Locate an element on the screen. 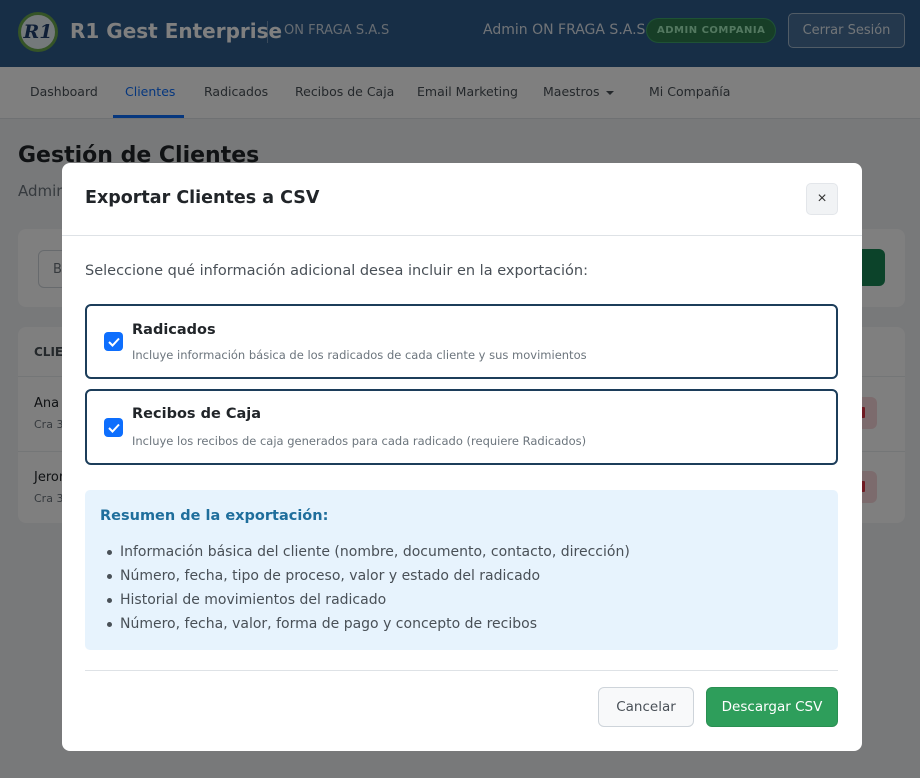 The image size is (920, 778). close-button: × is located at coordinates (822, 199).